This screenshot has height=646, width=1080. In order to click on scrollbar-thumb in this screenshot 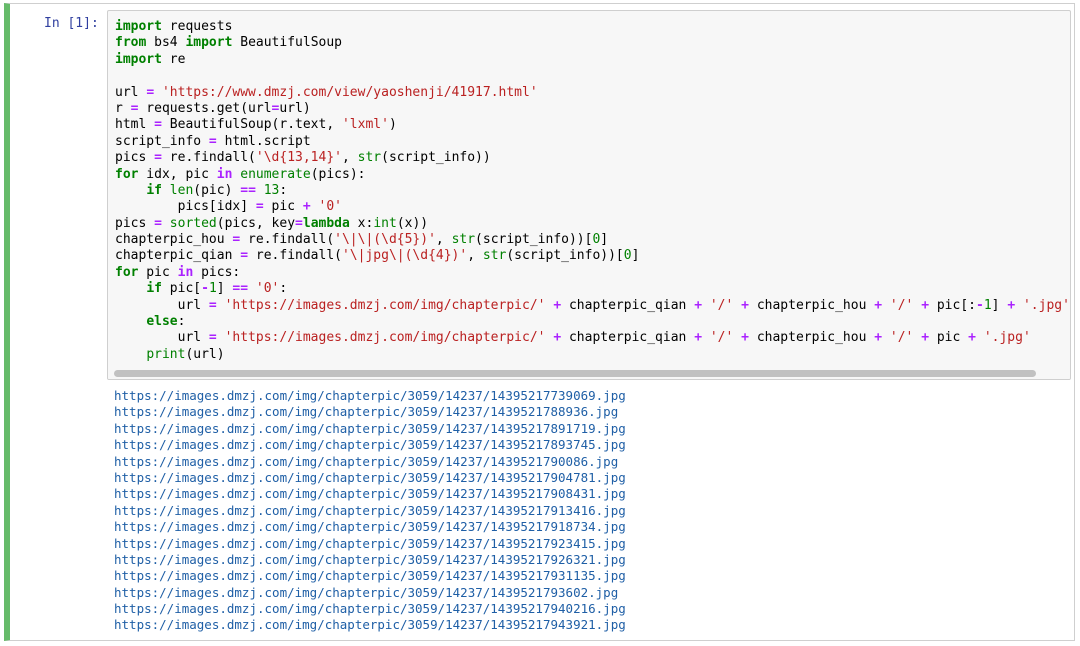, I will do `click(575, 373)`.